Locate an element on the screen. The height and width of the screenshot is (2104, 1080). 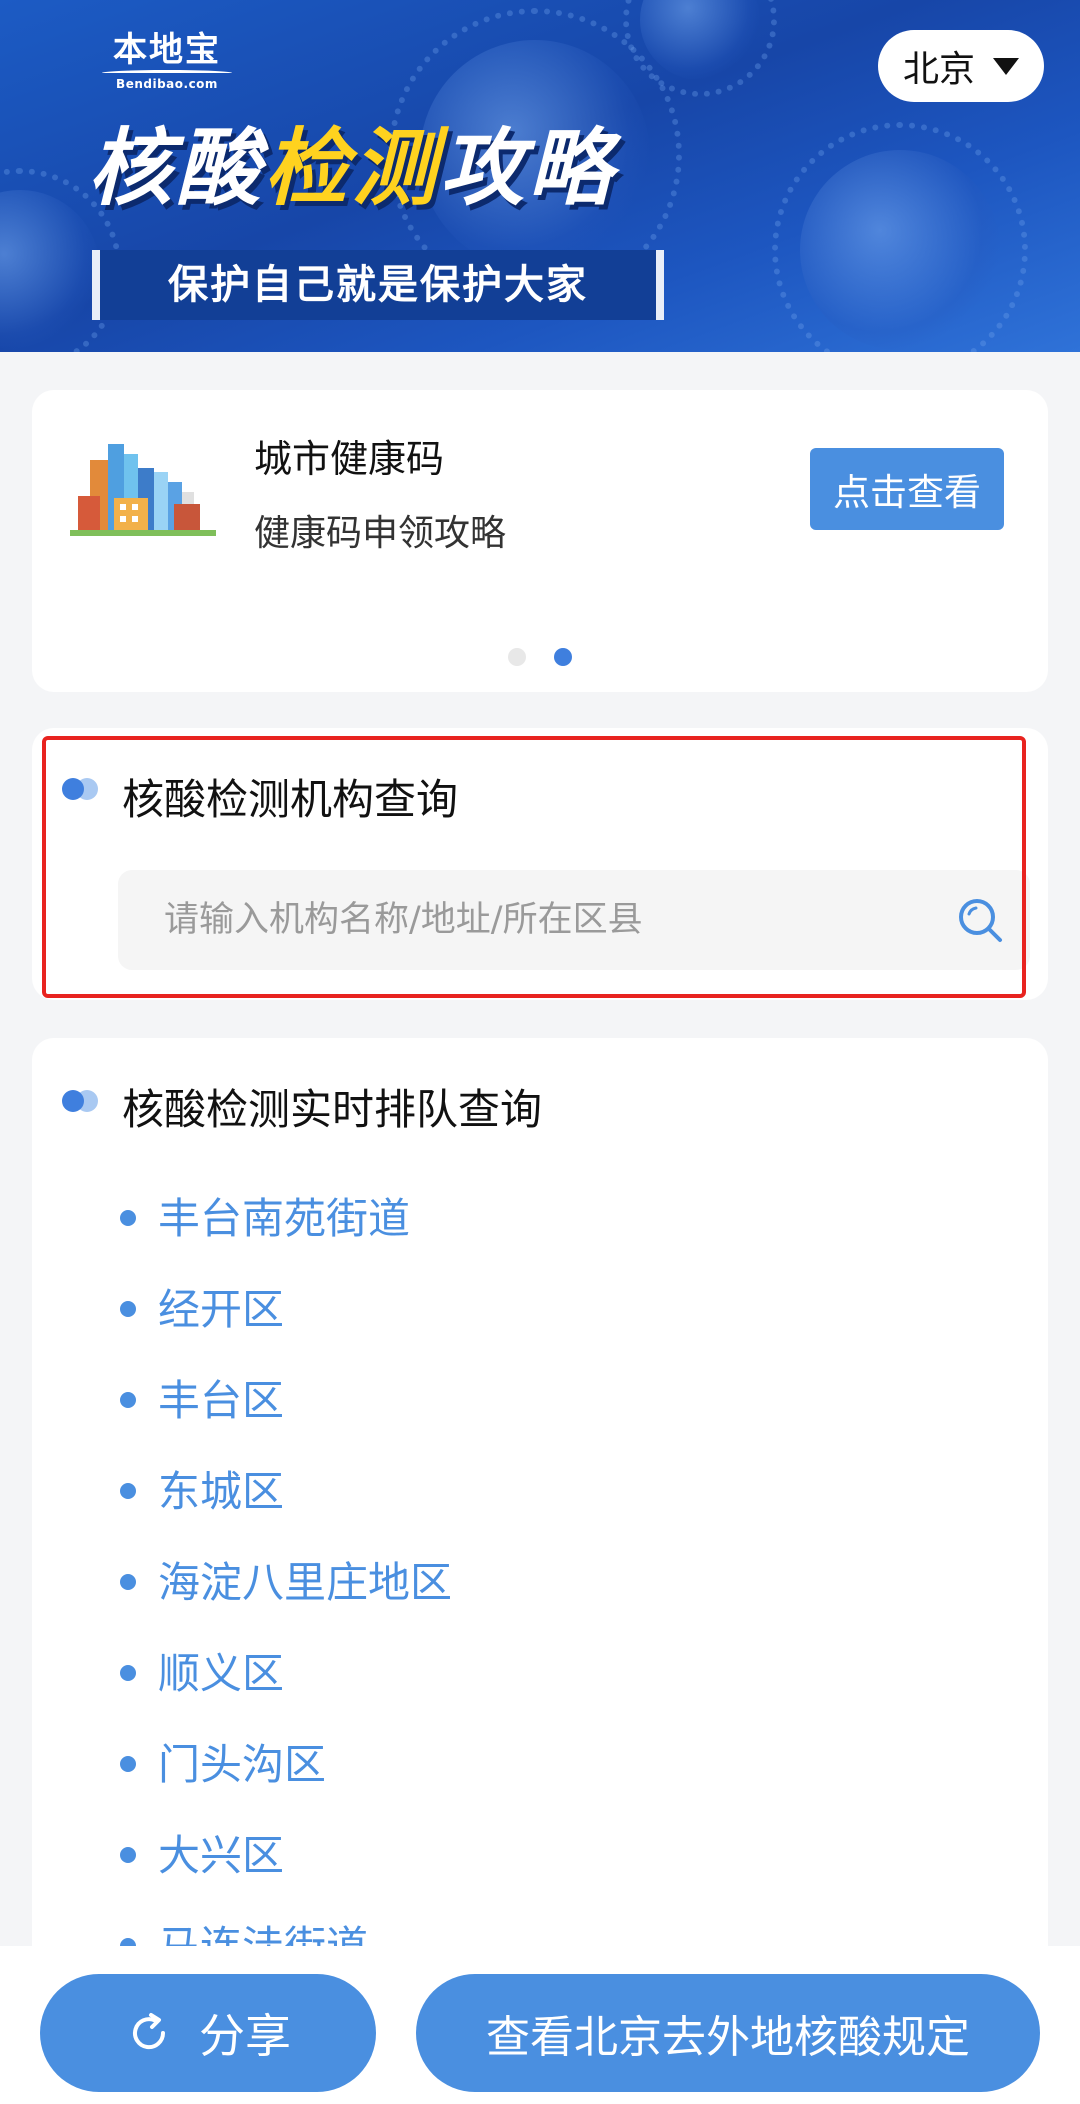
health-code-card: 城市健康码 健康码申领攻略 点击查看 is located at coordinates (540, 541).